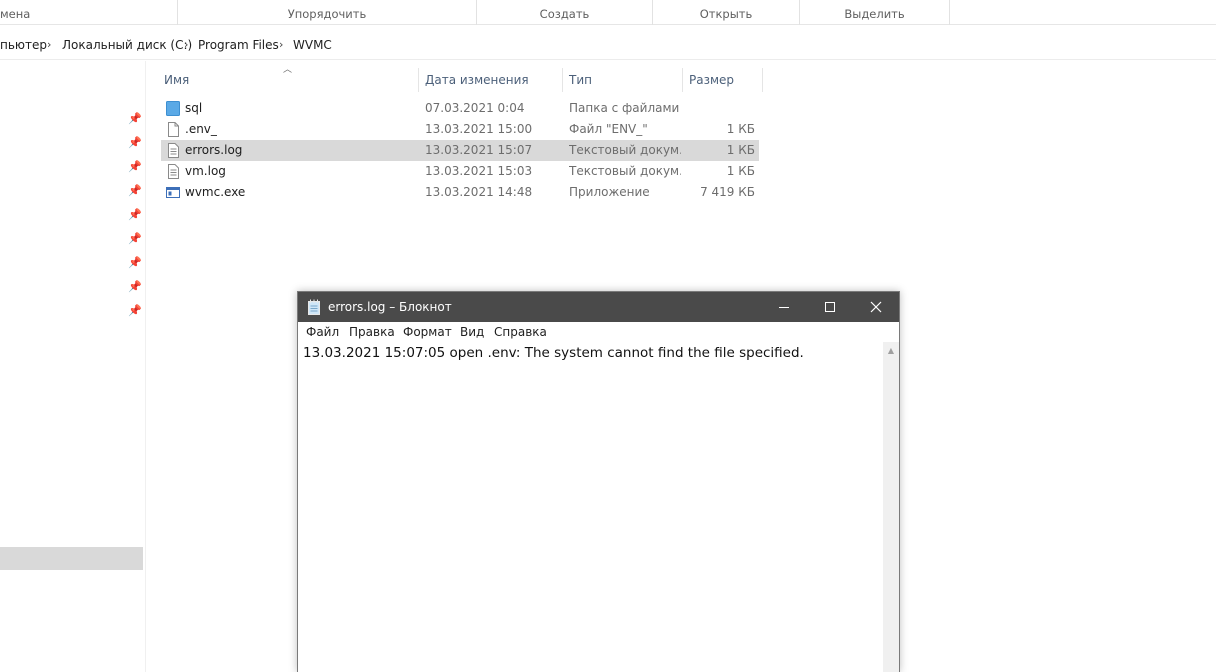 This screenshot has width=1216, height=672. Describe the element at coordinates (624, 80) in the screenshot. I see `column-header-type: Тип` at that location.